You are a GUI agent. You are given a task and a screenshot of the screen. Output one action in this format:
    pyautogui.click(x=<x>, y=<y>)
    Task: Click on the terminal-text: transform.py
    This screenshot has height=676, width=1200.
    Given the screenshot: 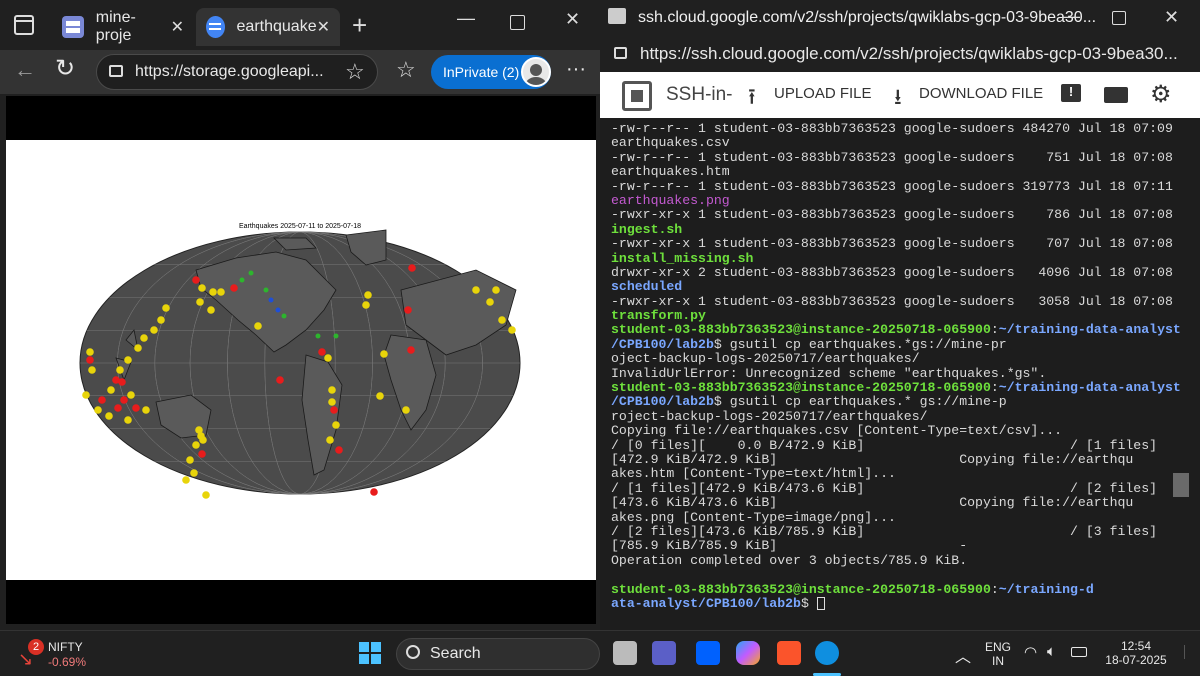 What is the action you would take?
    pyautogui.click(x=658, y=316)
    